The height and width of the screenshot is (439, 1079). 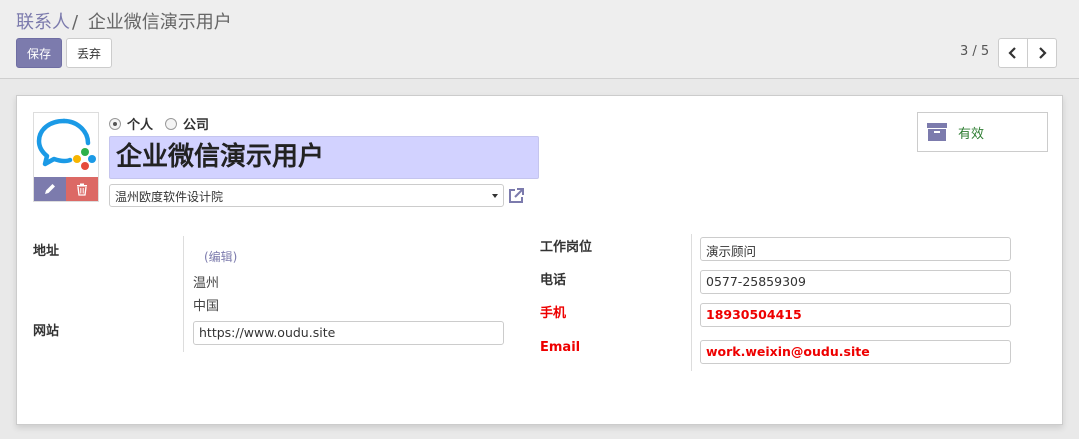 I want to click on website-label: 网站, so click(x=46, y=331).